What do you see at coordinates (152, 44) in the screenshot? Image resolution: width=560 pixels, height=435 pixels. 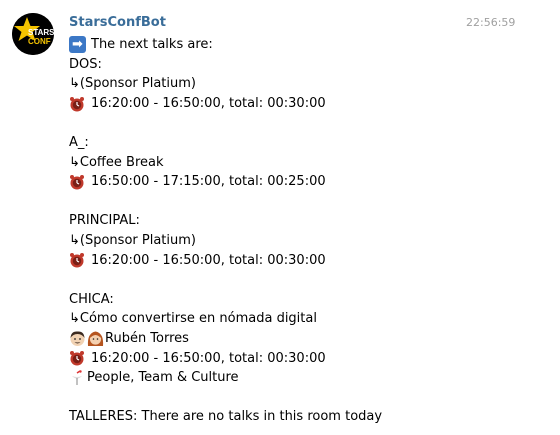 I see `intro-text: The next talks are:` at bounding box center [152, 44].